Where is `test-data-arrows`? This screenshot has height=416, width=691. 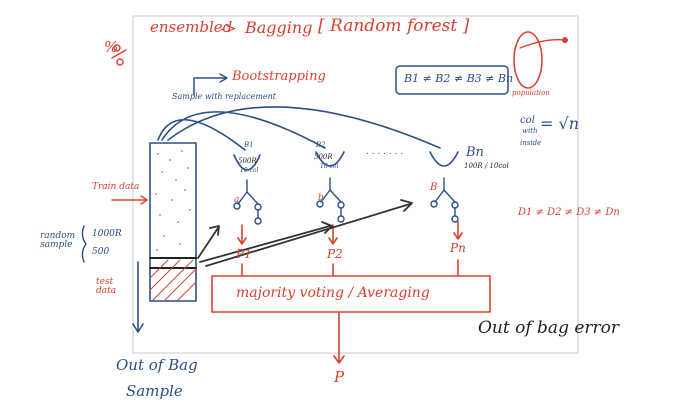 test-data-arrows is located at coordinates (305, 233).